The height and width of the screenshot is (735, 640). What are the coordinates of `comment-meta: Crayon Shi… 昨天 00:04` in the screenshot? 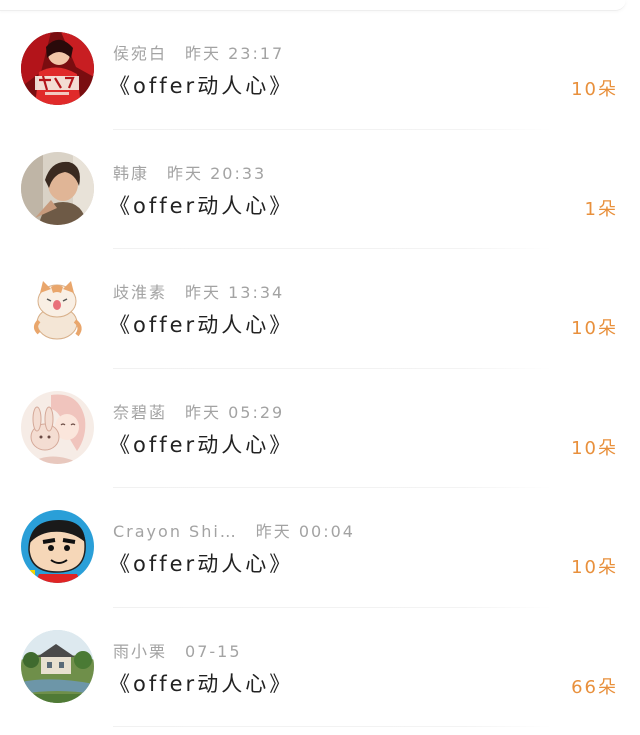 It's located at (234, 530).